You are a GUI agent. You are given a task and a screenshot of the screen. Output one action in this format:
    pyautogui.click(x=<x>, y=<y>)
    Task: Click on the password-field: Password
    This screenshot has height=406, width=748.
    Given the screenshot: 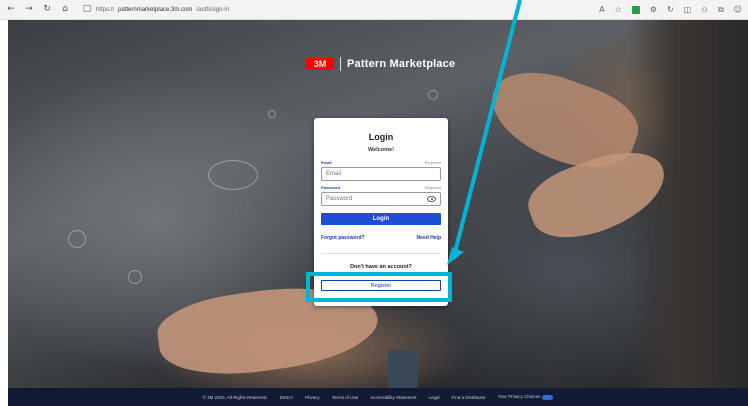 What is the action you would take?
    pyautogui.click(x=381, y=199)
    